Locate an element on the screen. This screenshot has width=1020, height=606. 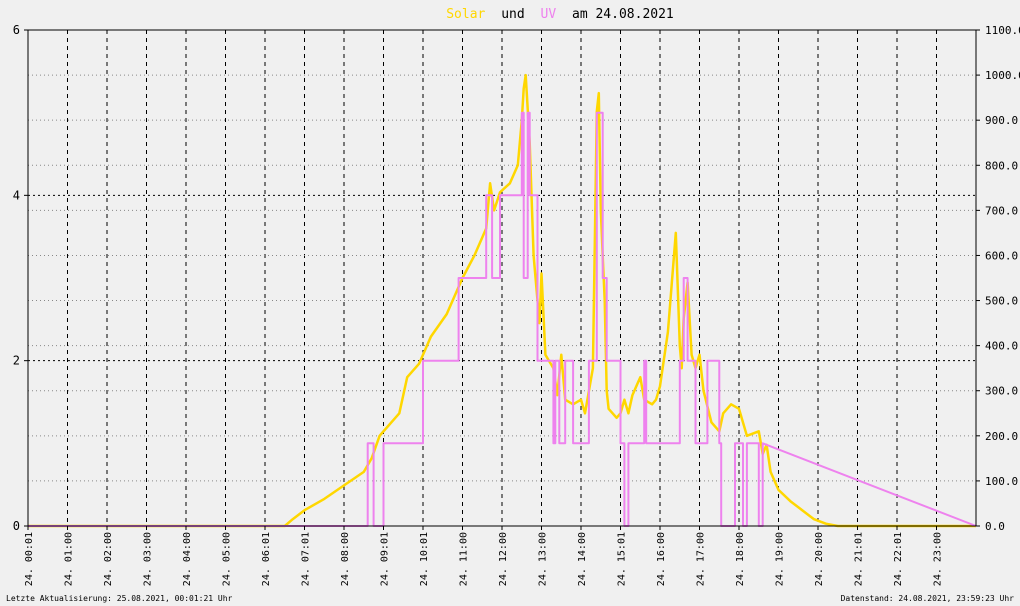
right-axis-tick-label: 300.0 is located at coordinates (1001, 391).